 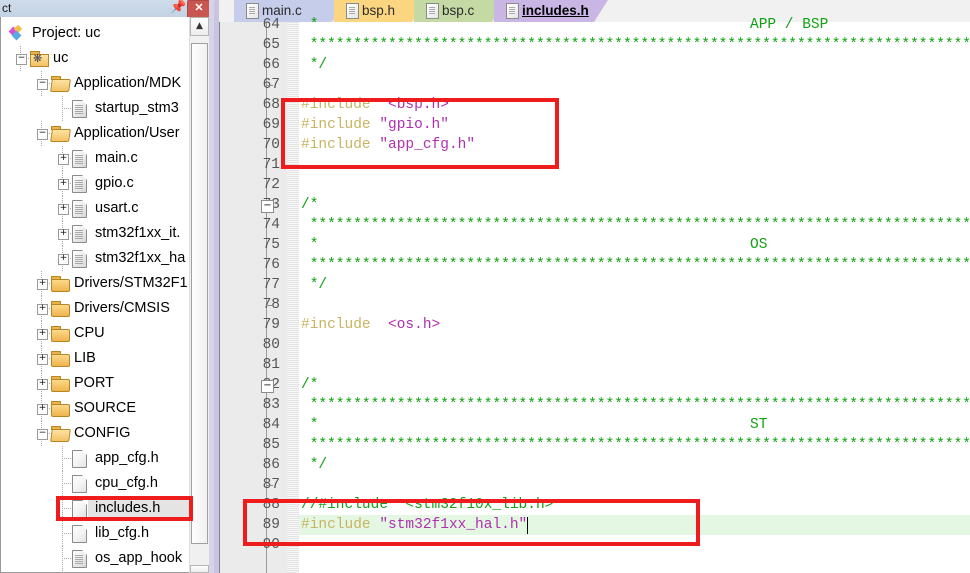 I want to click on scroll-down-arrow-icon, so click(x=199, y=569).